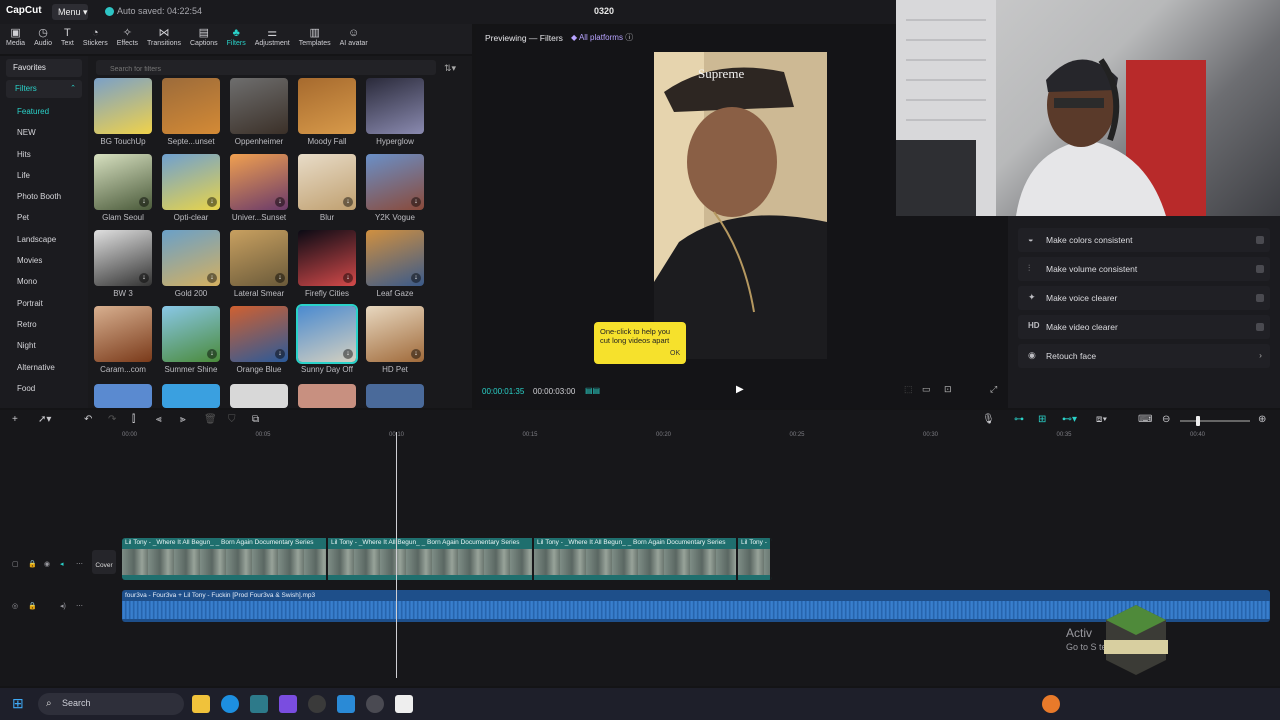 The width and height of the screenshot is (1280, 720). Describe the element at coordinates (44, 367) in the screenshot. I see `category-item: Alternative` at that location.